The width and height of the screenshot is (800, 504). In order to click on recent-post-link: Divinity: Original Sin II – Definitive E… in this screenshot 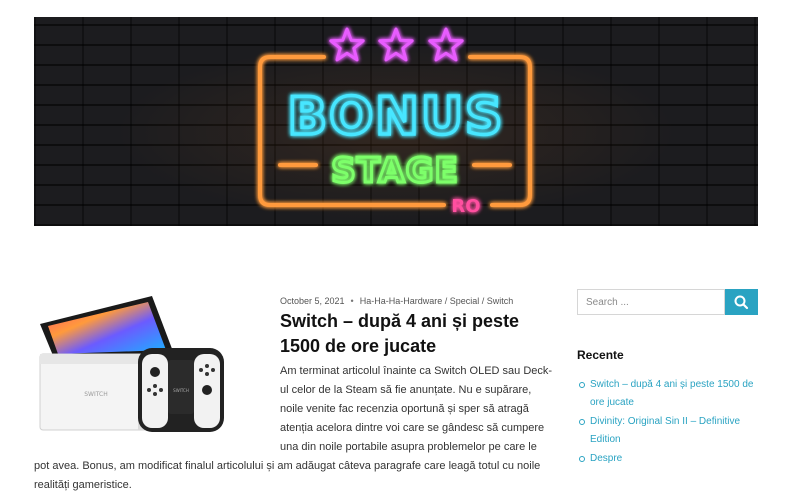, I will do `click(665, 430)`.